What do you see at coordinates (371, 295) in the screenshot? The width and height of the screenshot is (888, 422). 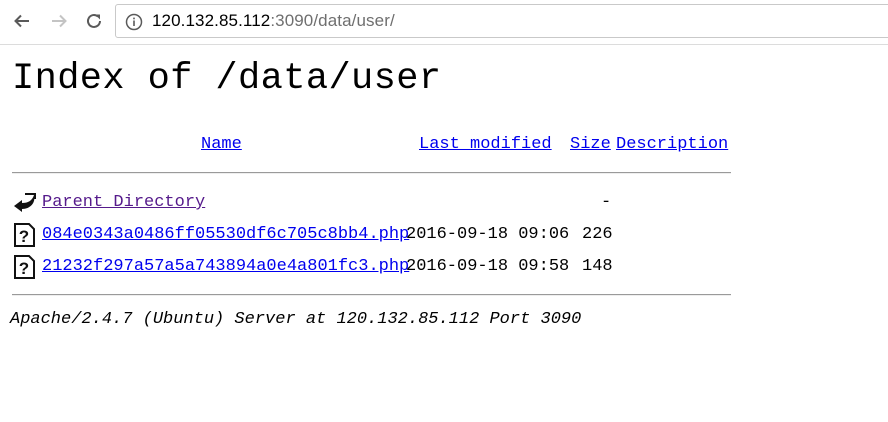 I see `bottom-divider` at bounding box center [371, 295].